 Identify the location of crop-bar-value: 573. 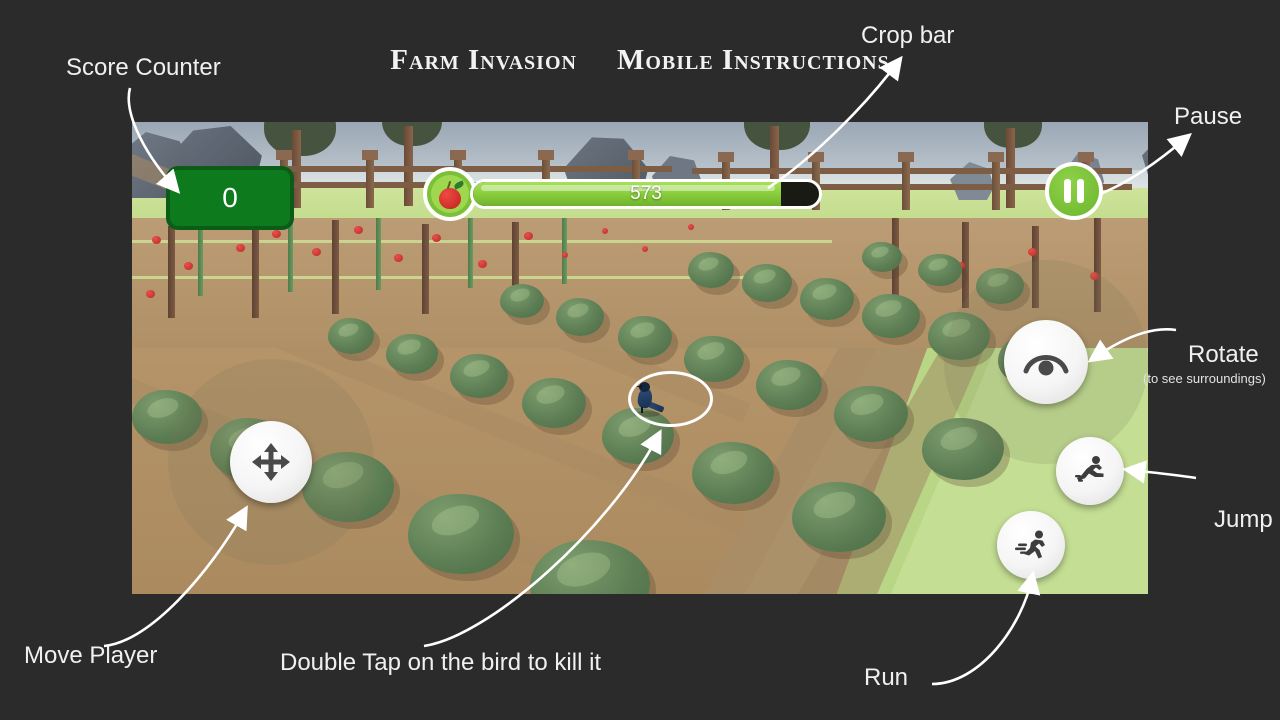
(646, 193).